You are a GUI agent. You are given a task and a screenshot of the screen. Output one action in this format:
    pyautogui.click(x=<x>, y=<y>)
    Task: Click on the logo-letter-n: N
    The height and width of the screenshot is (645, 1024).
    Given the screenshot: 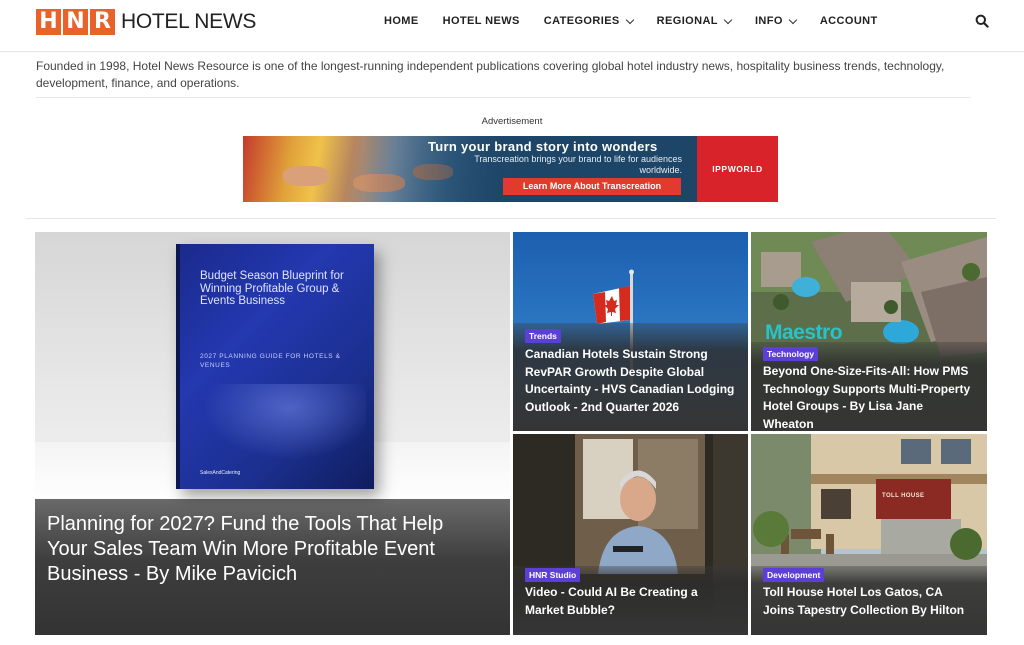 What is the action you would take?
    pyautogui.click(x=75, y=22)
    